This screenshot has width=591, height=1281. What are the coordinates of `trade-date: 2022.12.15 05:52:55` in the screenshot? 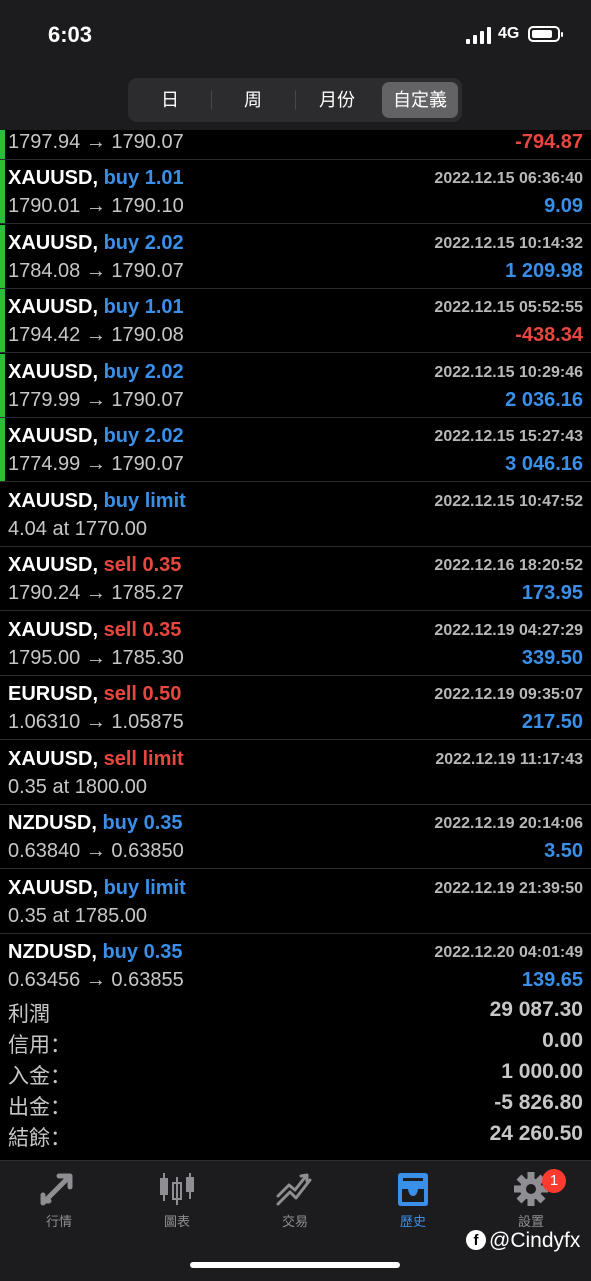 It's located at (508, 307).